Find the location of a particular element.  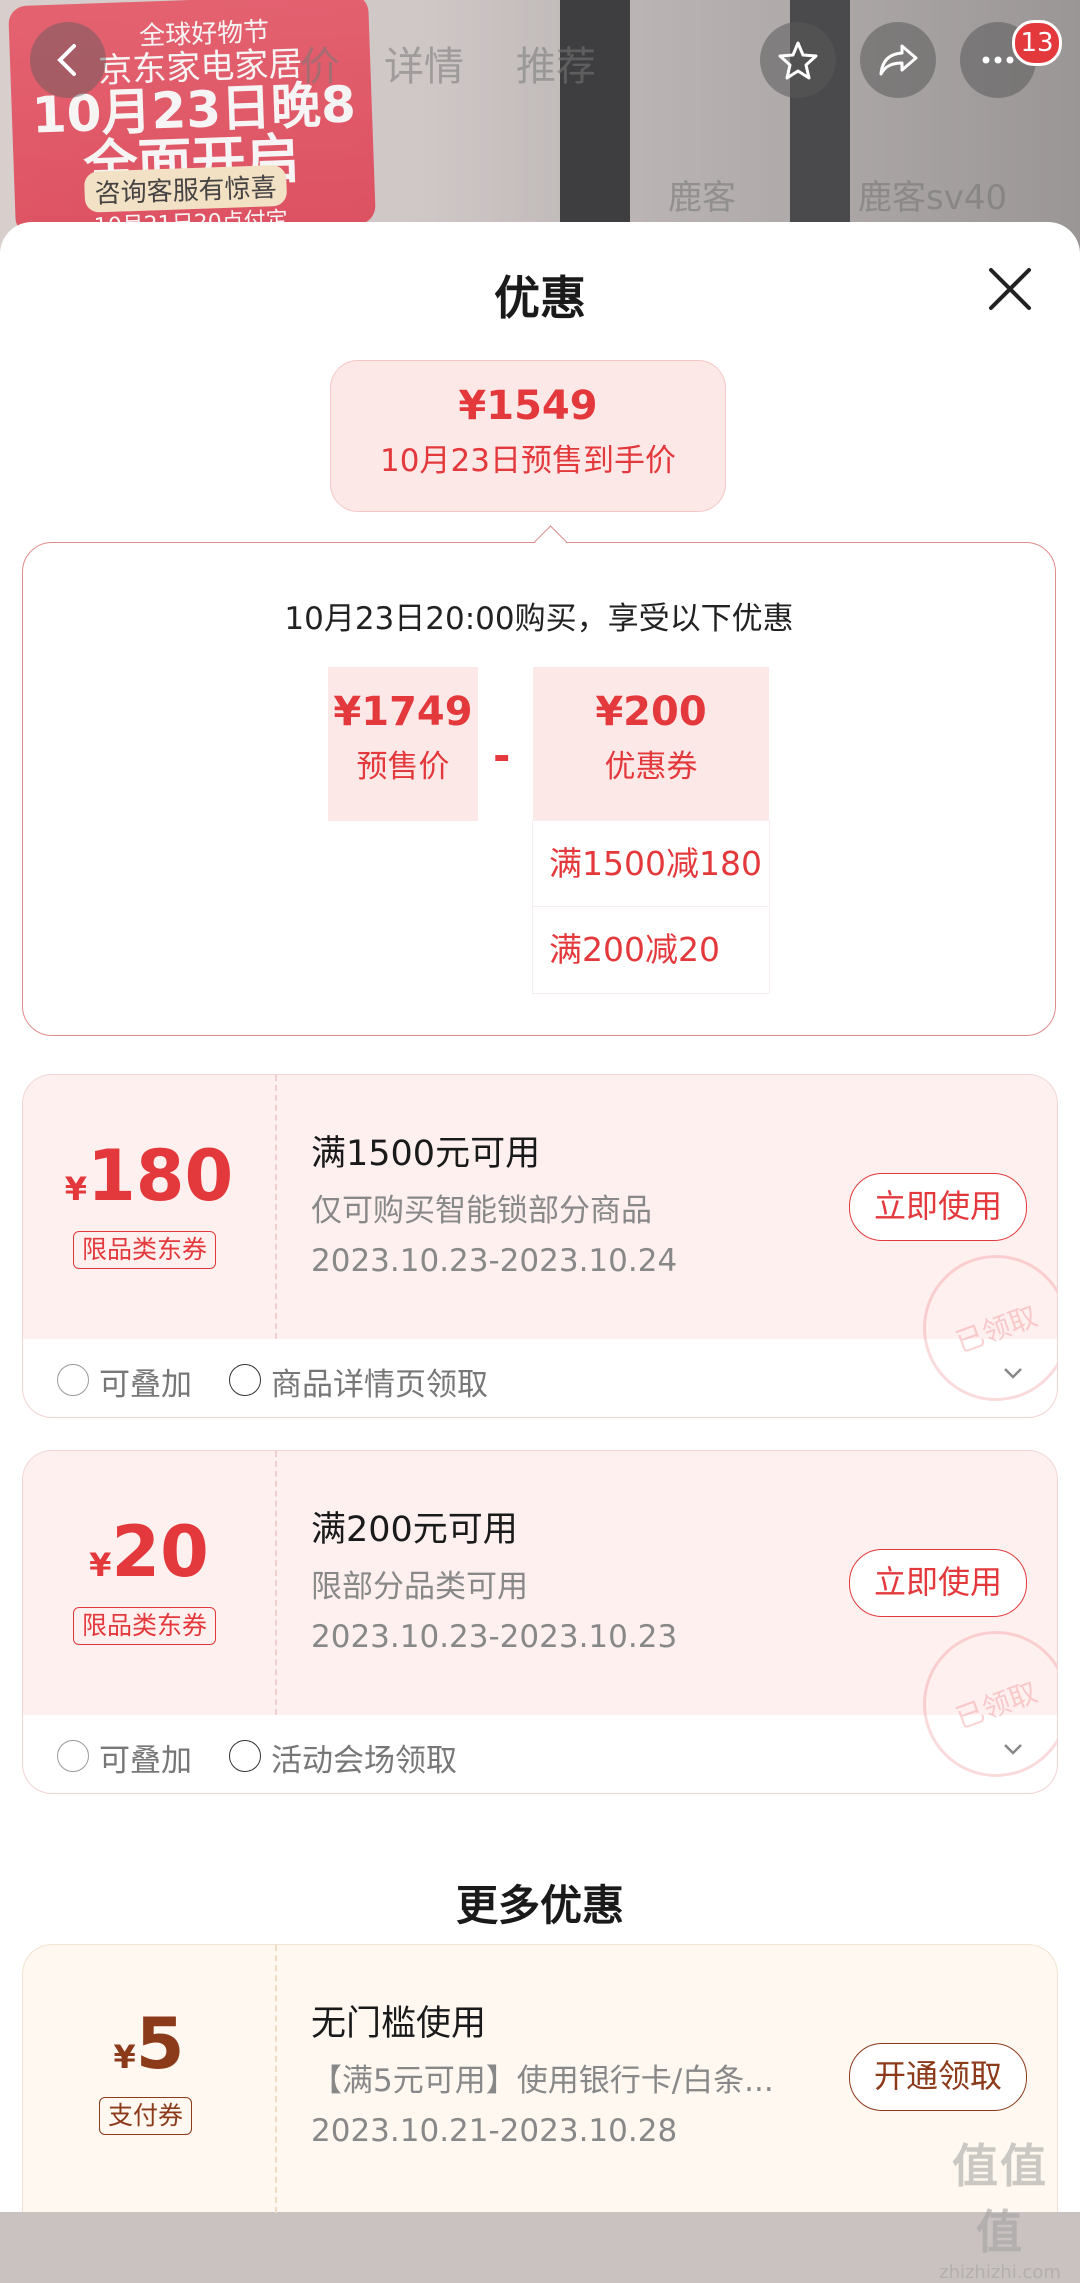

close-icon is located at coordinates (1010, 289).